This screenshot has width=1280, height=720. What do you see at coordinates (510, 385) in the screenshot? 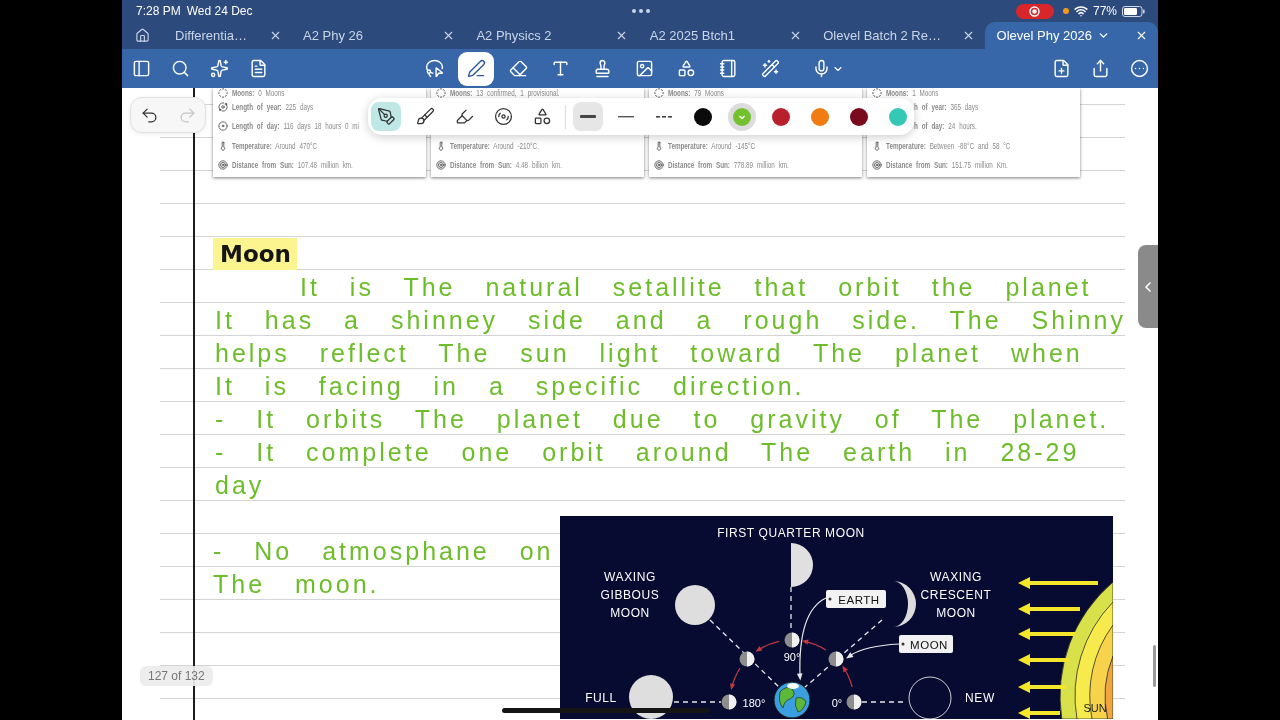
I see `handwritten-line: It is facing in a specific direction.` at bounding box center [510, 385].